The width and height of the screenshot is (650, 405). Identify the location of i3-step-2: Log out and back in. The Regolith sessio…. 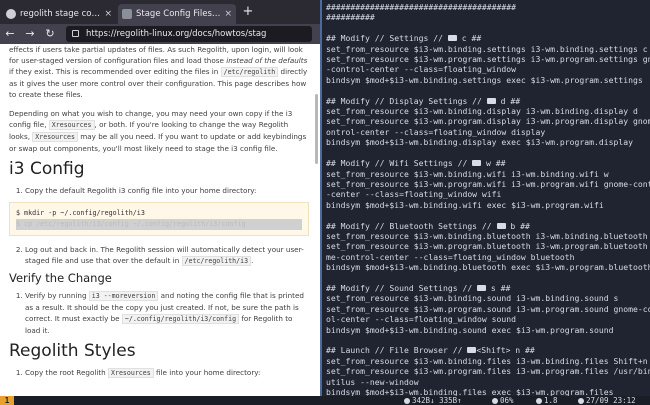
(167, 255).